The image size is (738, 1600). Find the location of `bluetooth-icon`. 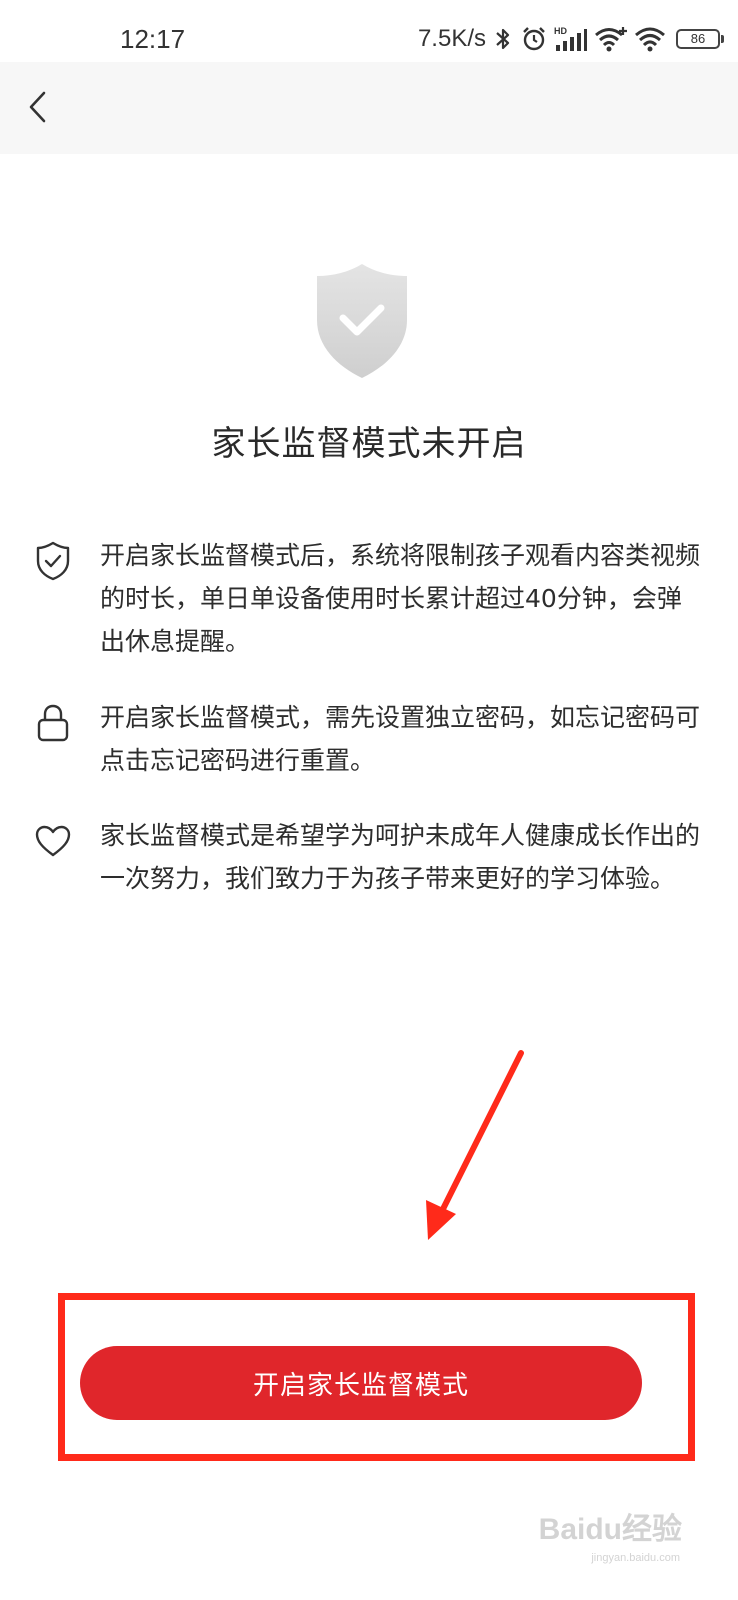

bluetooth-icon is located at coordinates (503, 39).